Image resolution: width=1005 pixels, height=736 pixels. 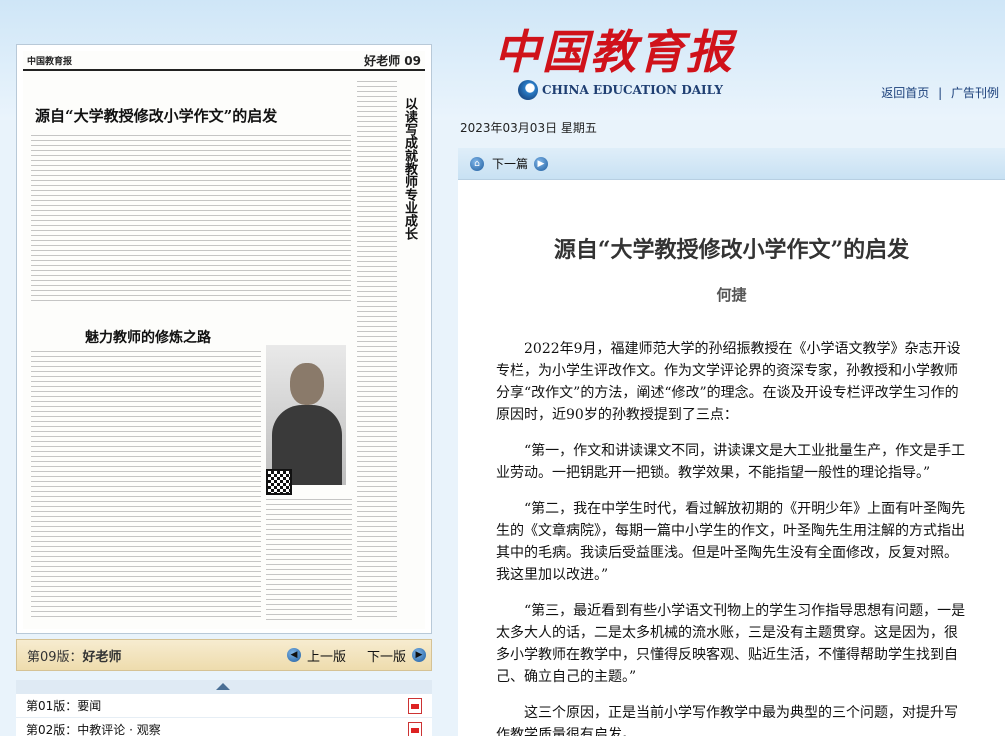 What do you see at coordinates (307, 384) in the screenshot?
I see `photo-head` at bounding box center [307, 384].